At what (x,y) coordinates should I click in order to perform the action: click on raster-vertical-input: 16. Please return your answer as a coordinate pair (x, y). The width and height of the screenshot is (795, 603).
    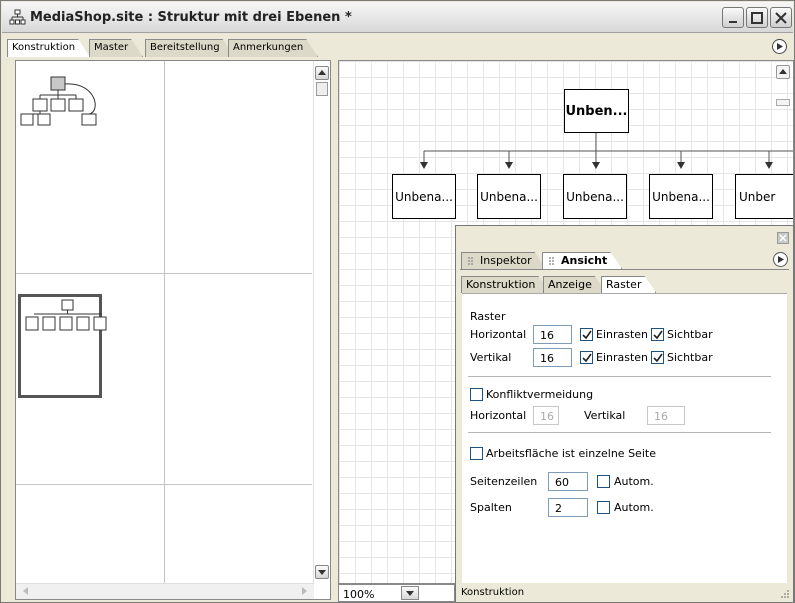
    Looking at the image, I should click on (552, 357).